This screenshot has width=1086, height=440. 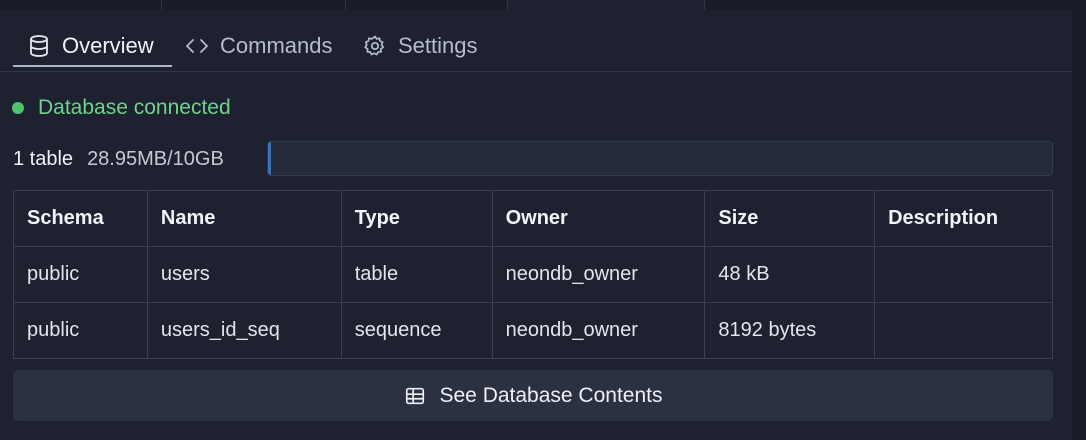 I want to click on table-header-row: Schema Name Type Owner Size Description, so click(x=533, y=218).